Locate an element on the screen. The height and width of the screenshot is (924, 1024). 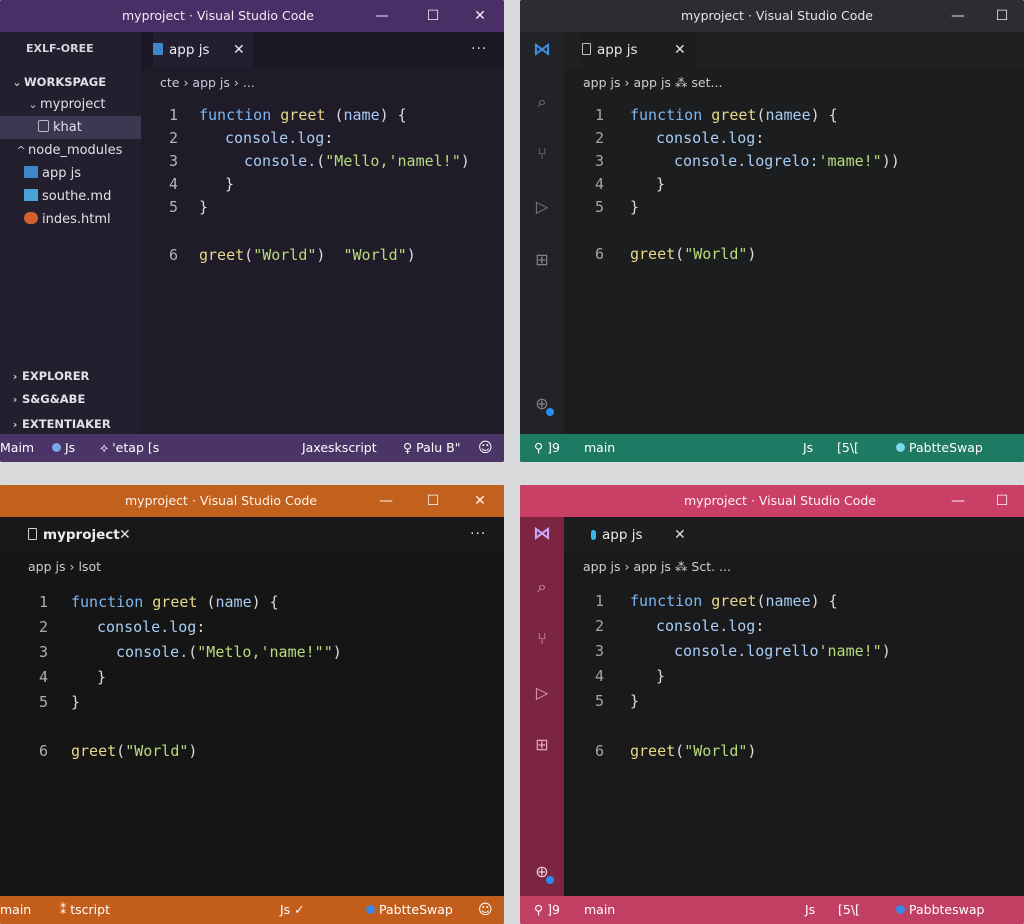
tree-item-app-js: app js is located at coordinates (70, 173).